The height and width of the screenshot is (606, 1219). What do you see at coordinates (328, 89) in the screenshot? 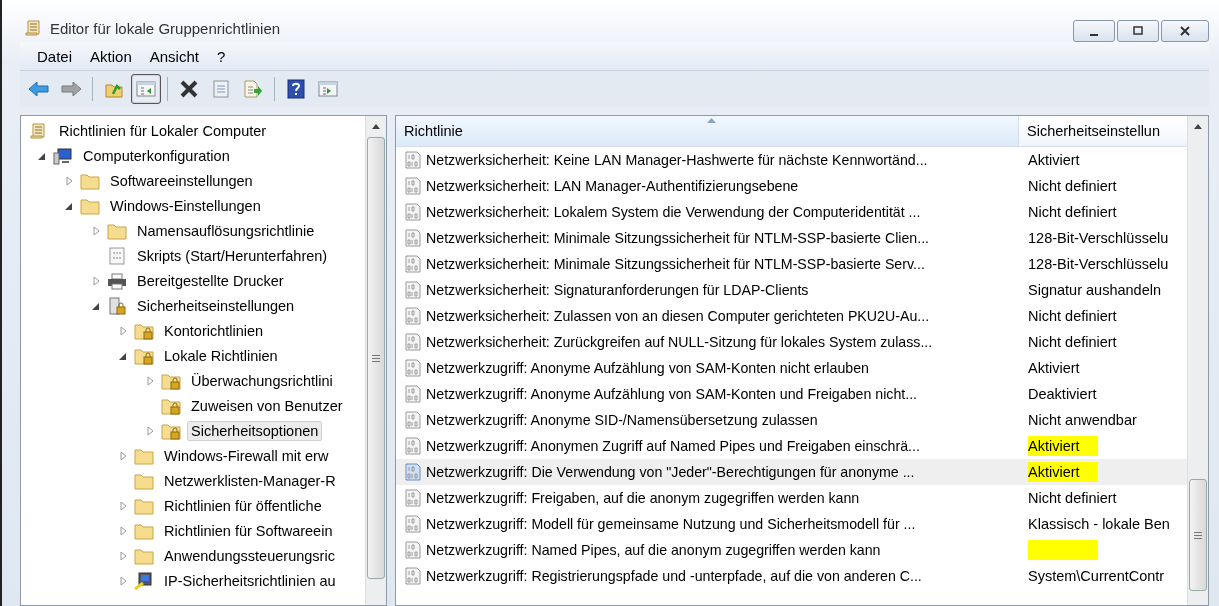
I see `panel-icon` at bounding box center [328, 89].